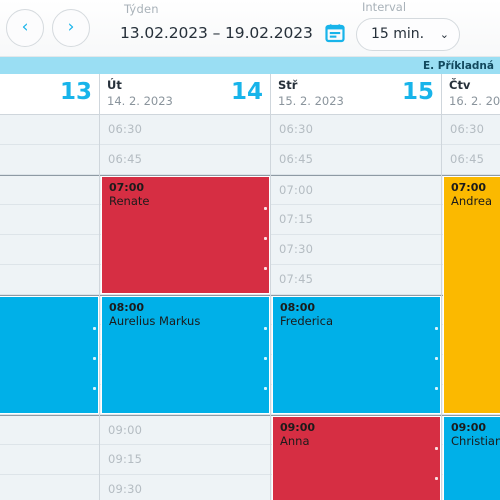 The image size is (500, 500). Describe the element at coordinates (296, 249) in the screenshot. I see `time-slot-label: 07:30` at that location.